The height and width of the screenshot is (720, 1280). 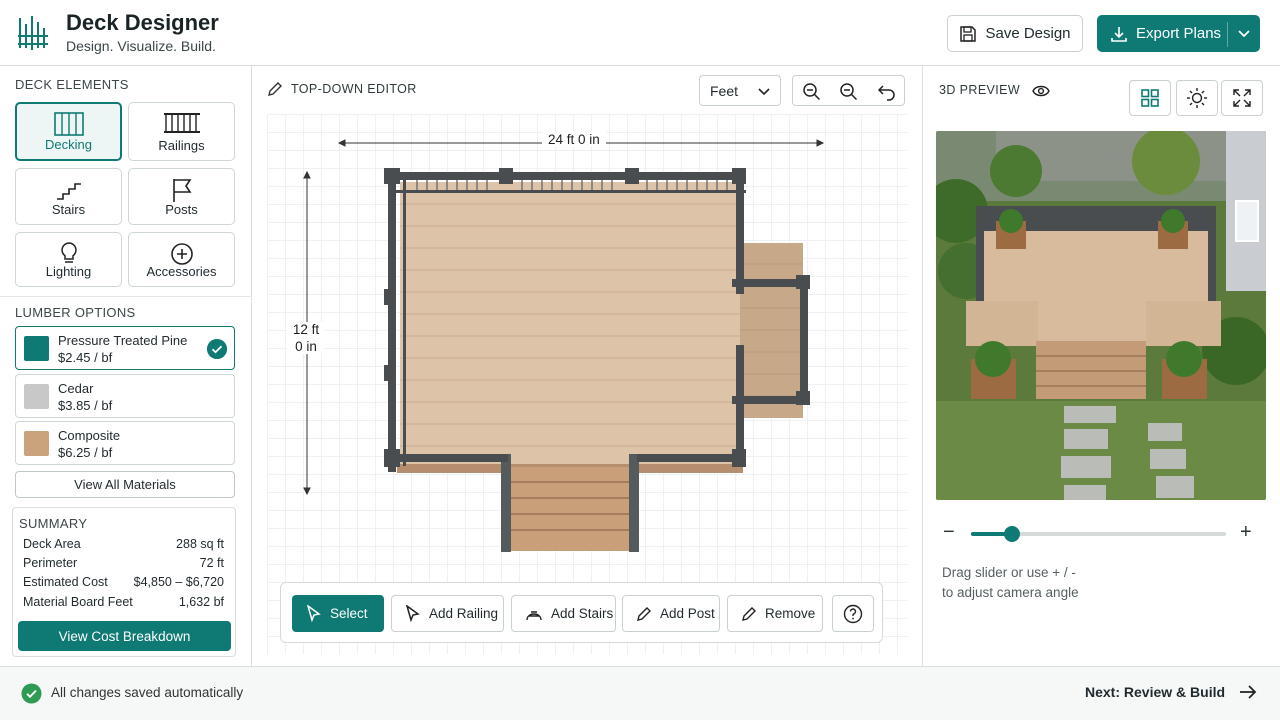 I want to click on lighting-toggle-button, so click(x=1197, y=98).